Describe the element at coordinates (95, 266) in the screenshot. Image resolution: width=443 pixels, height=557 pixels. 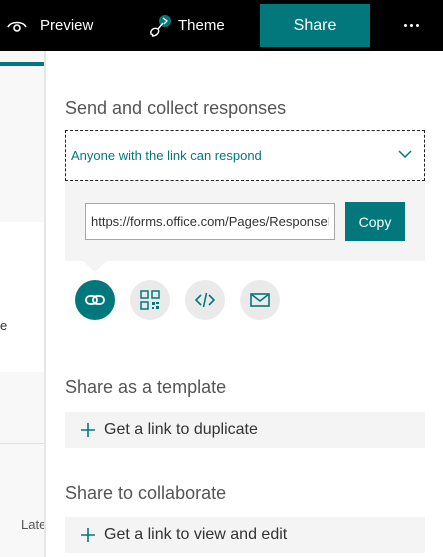
I see `link-box-pointer` at that location.